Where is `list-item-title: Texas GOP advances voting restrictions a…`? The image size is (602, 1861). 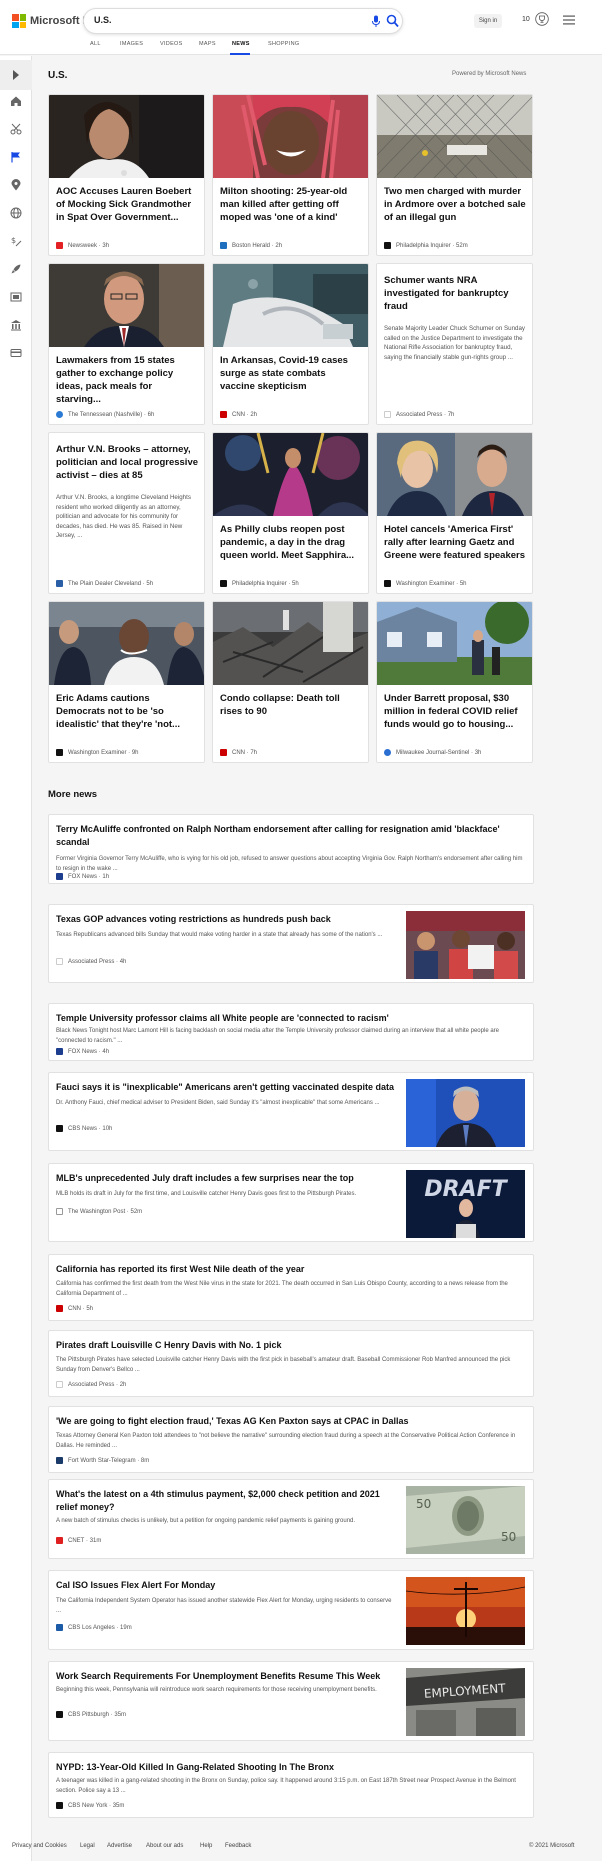
list-item-title: Texas GOP advances voting restrictions a… is located at coordinates (226, 919).